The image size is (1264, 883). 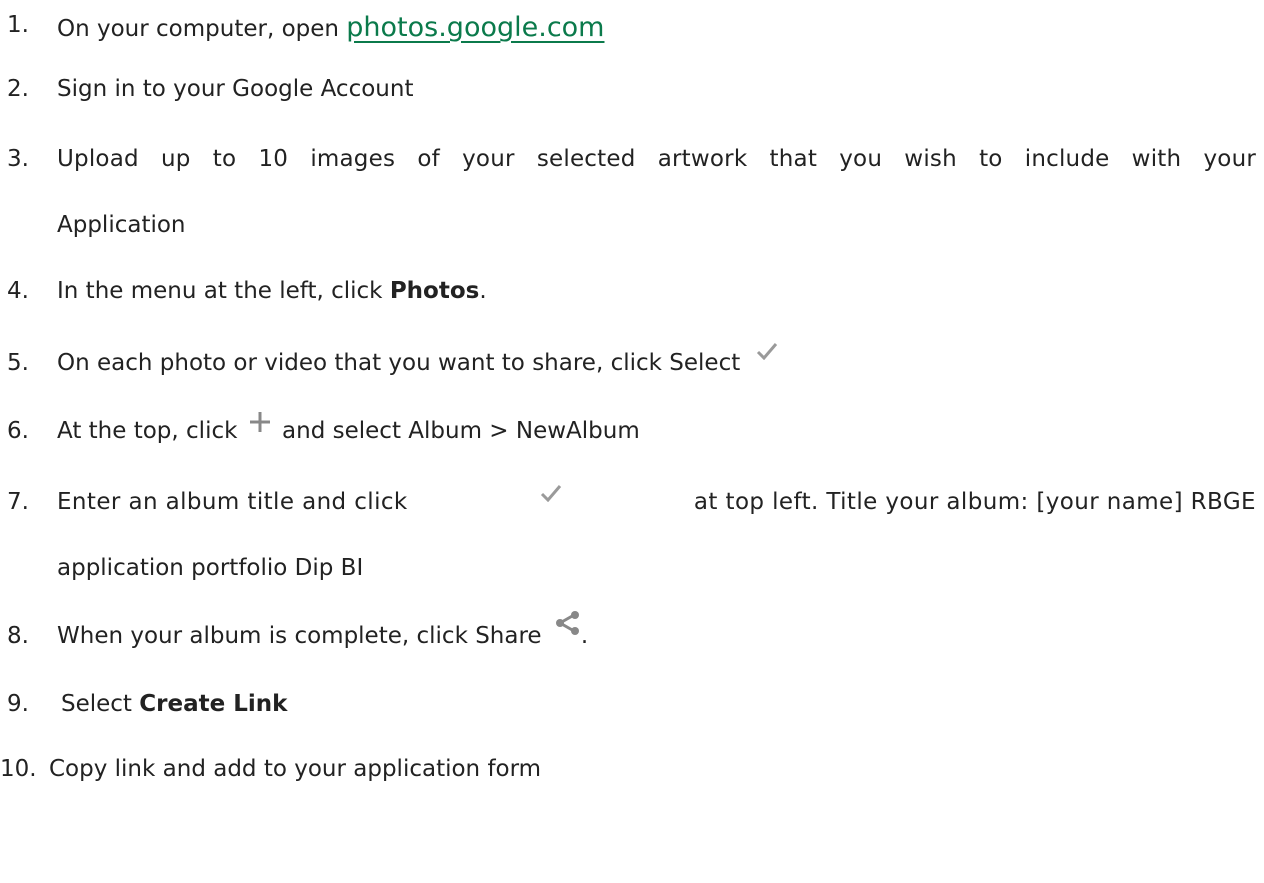 What do you see at coordinates (147, 431) in the screenshot?
I see `step-text-part: At the top, click` at bounding box center [147, 431].